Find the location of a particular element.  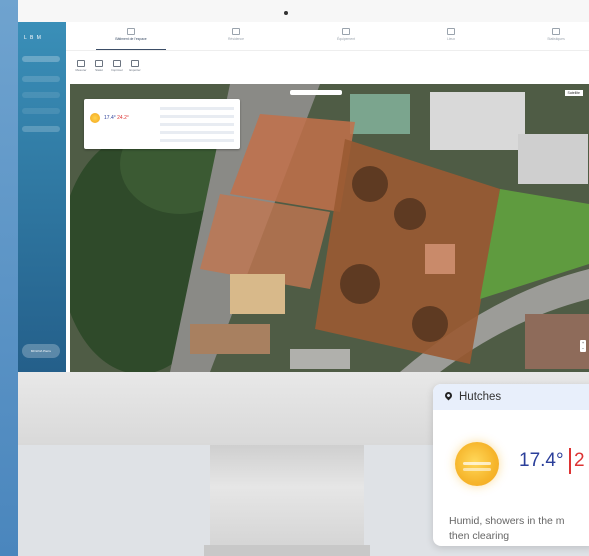

monitor-bezel is located at coordinates (303, 11).